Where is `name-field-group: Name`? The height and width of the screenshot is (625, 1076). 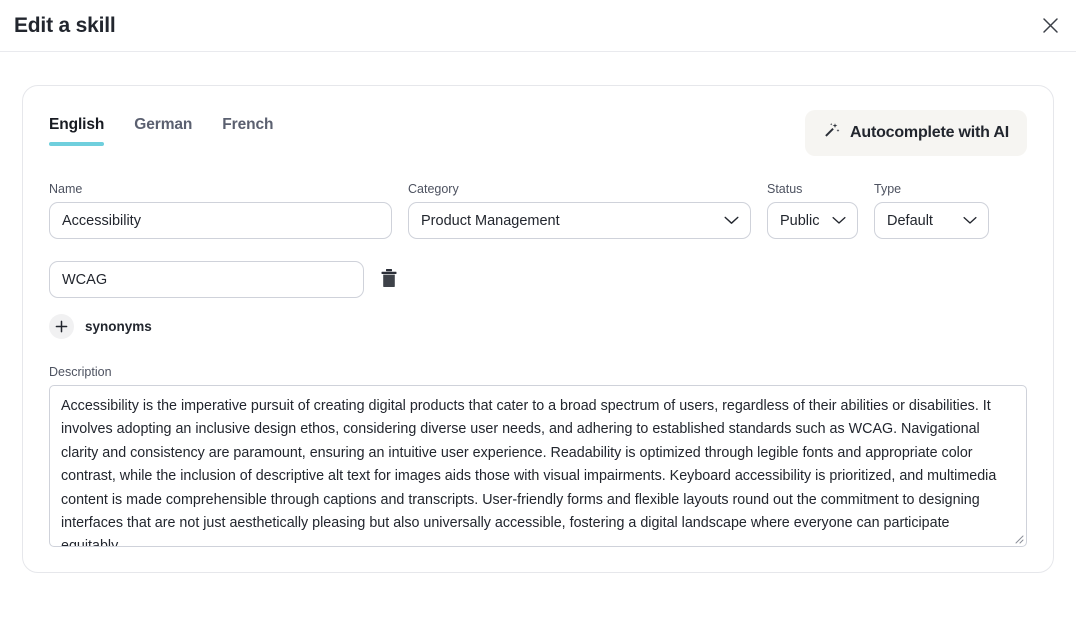 name-field-group: Name is located at coordinates (220, 210).